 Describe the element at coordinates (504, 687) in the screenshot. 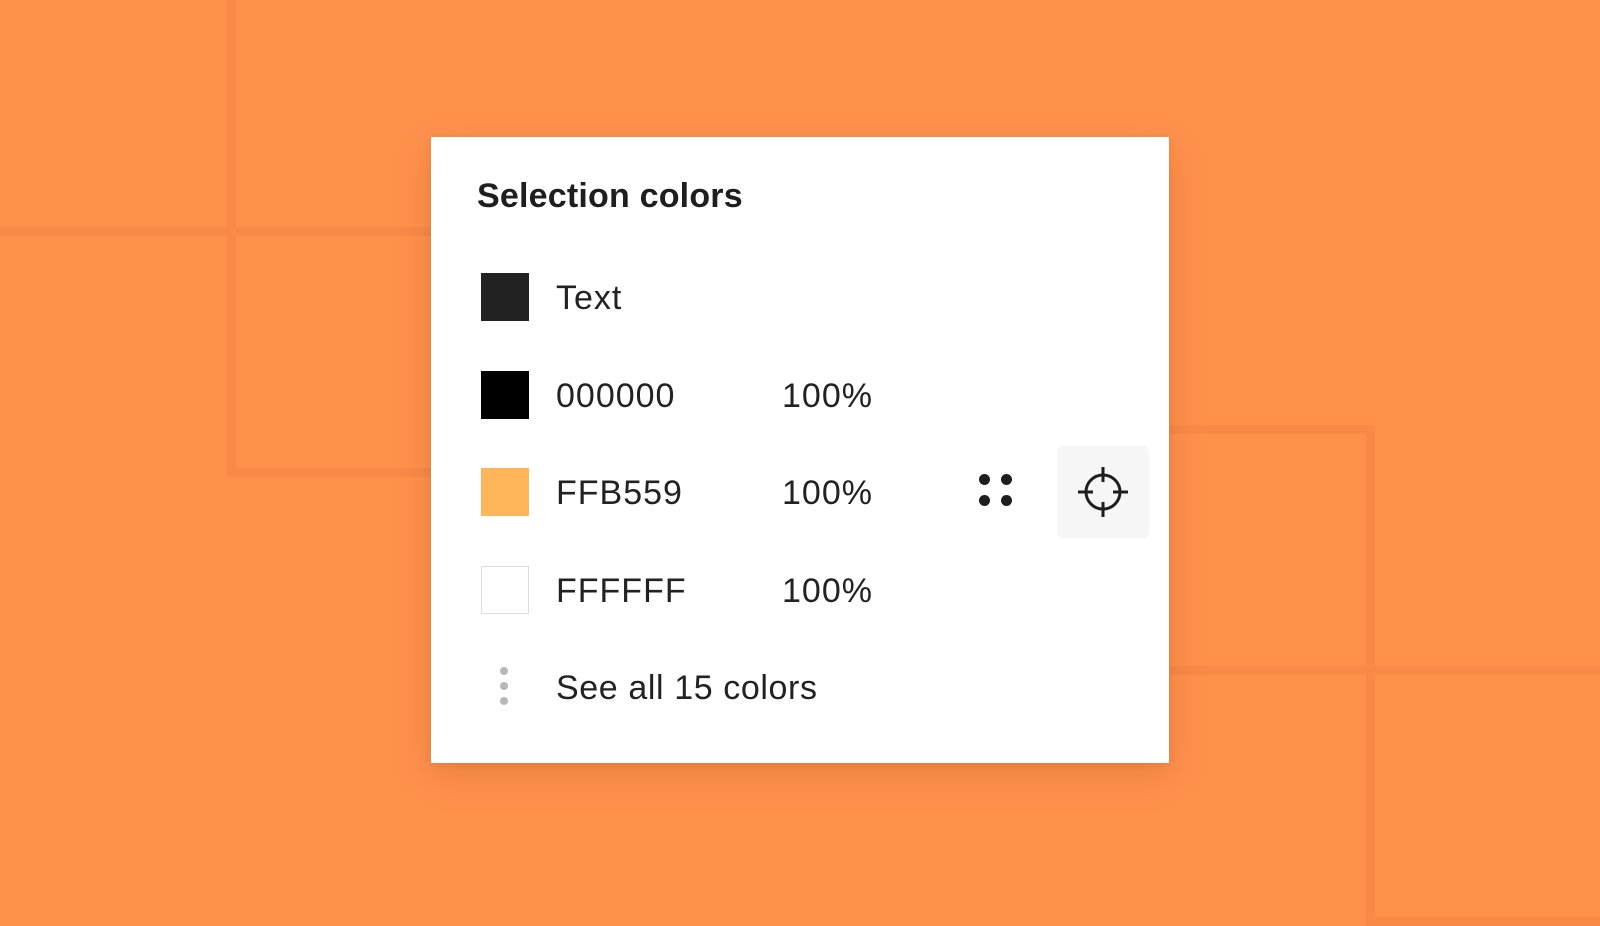

I see `more-vertical-icon` at that location.